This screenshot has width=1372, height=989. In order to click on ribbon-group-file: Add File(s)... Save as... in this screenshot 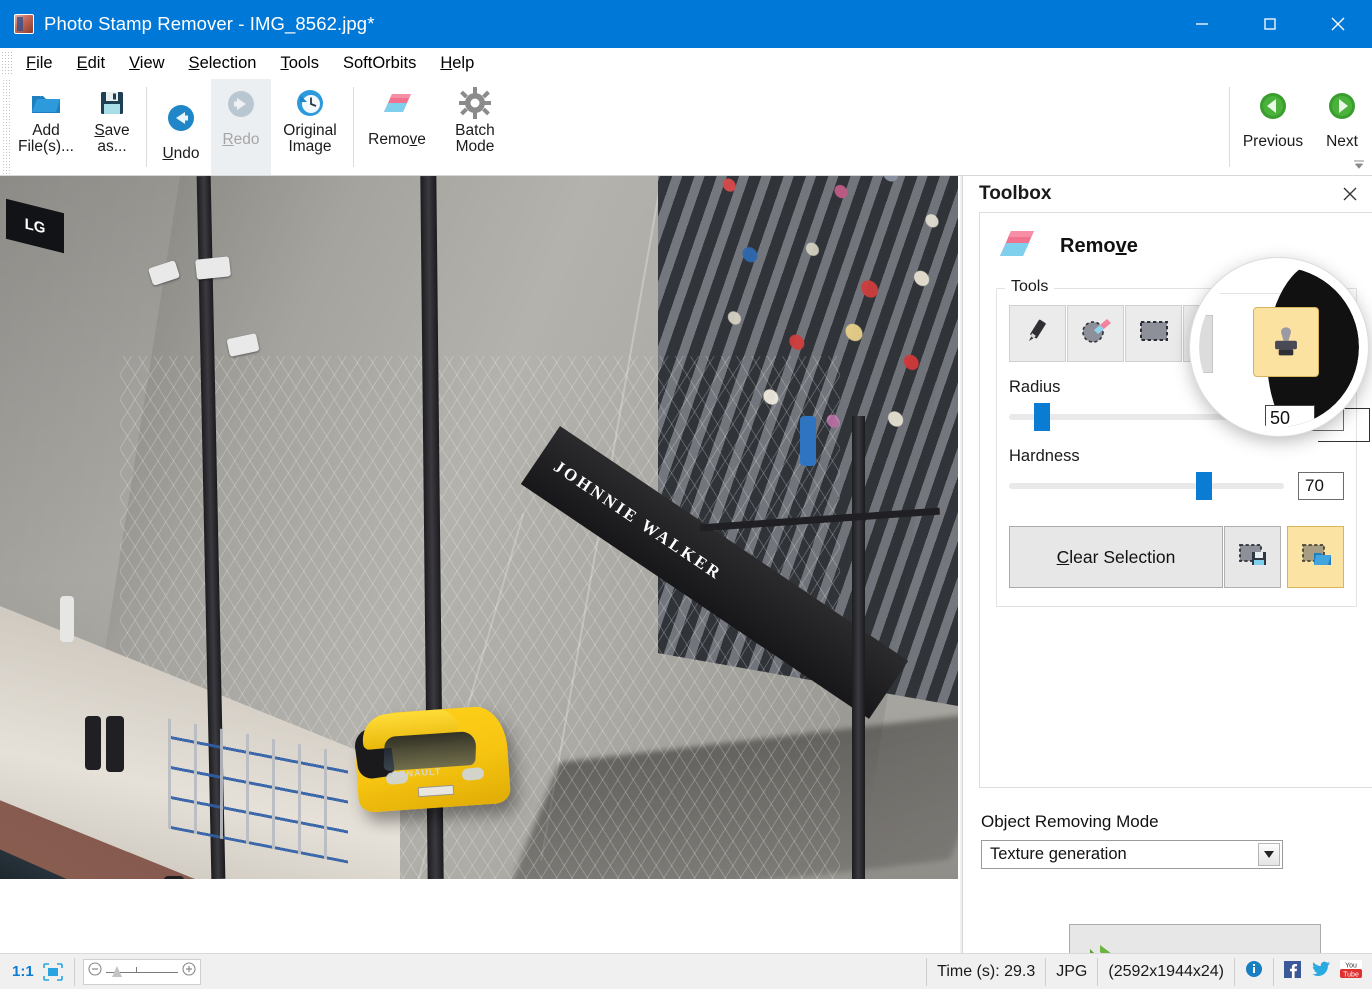, I will do `click(76, 127)`.